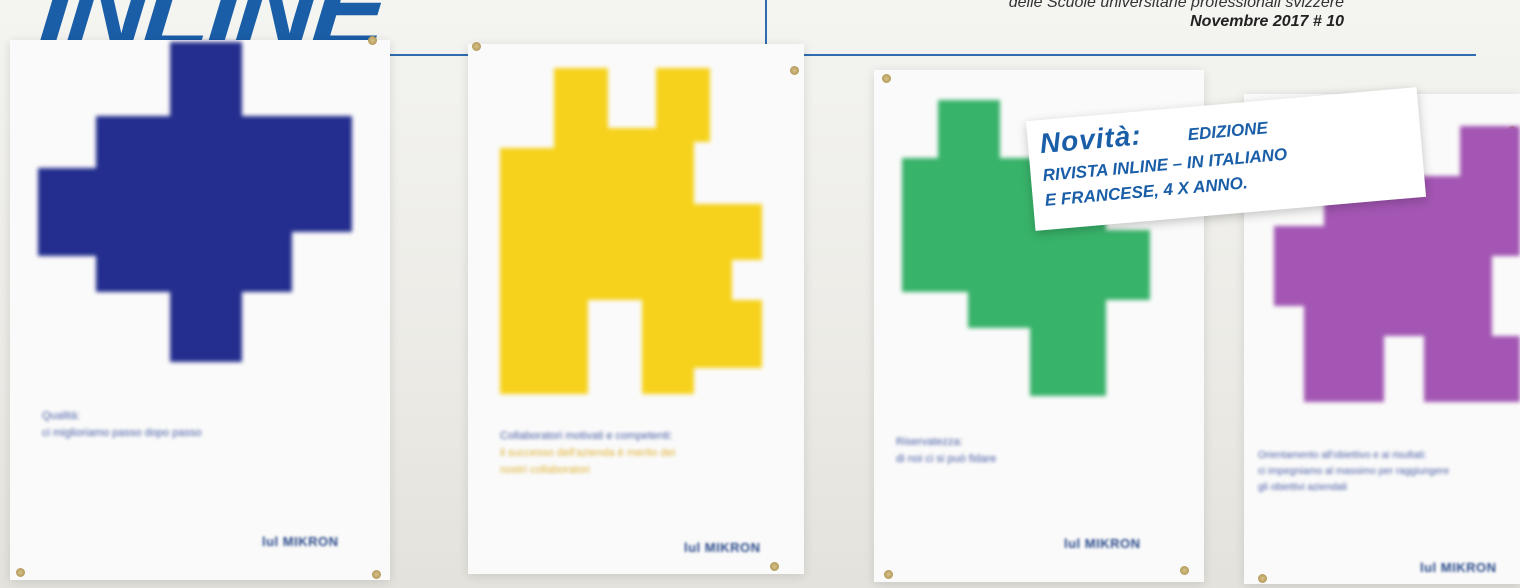  Describe the element at coordinates (1267, 21) in the screenshot. I see `issue-label: Novembre 2017 # 10` at that location.